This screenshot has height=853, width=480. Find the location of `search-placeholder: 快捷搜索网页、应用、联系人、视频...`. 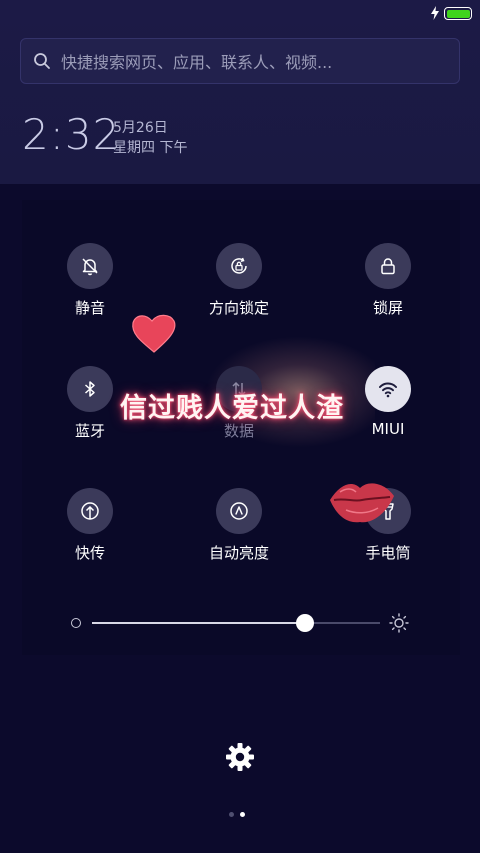

search-placeholder: 快捷搜索网页、应用、联系人、视频... is located at coordinates (196, 61).